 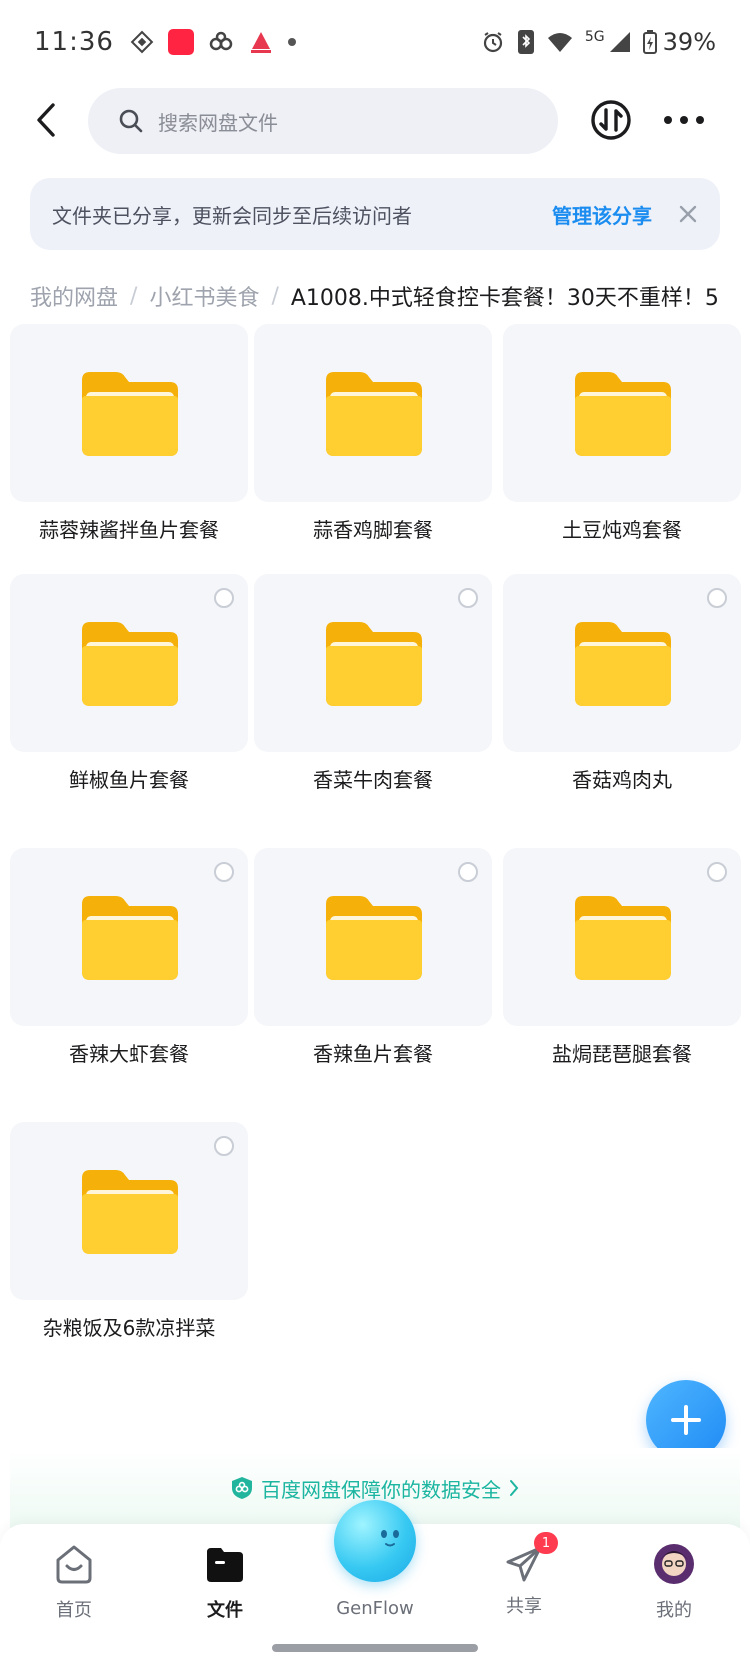 I want to click on status-bar: 11:36 5G 39%, so click(x=375, y=42).